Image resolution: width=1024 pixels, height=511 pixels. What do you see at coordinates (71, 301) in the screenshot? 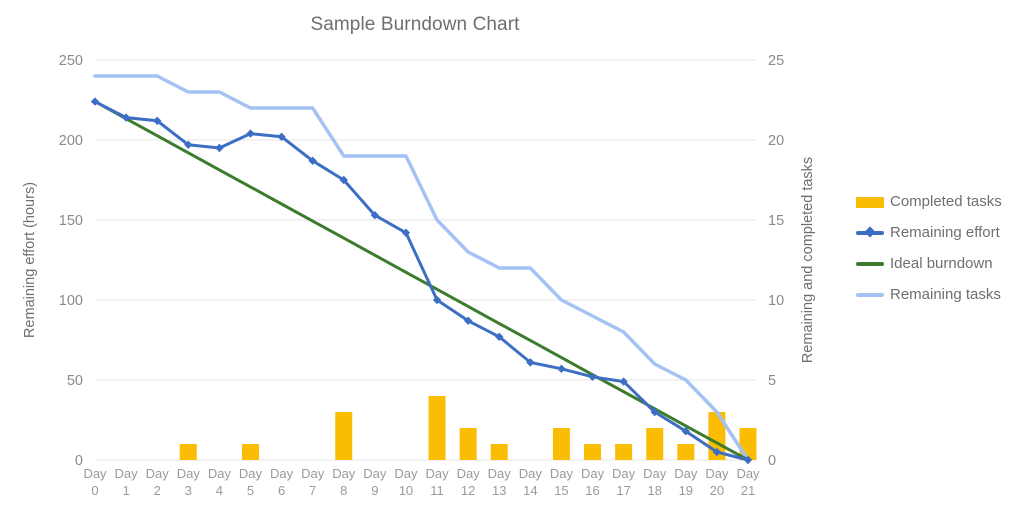
I see `left-axis-tick-label: 100` at bounding box center [71, 301].